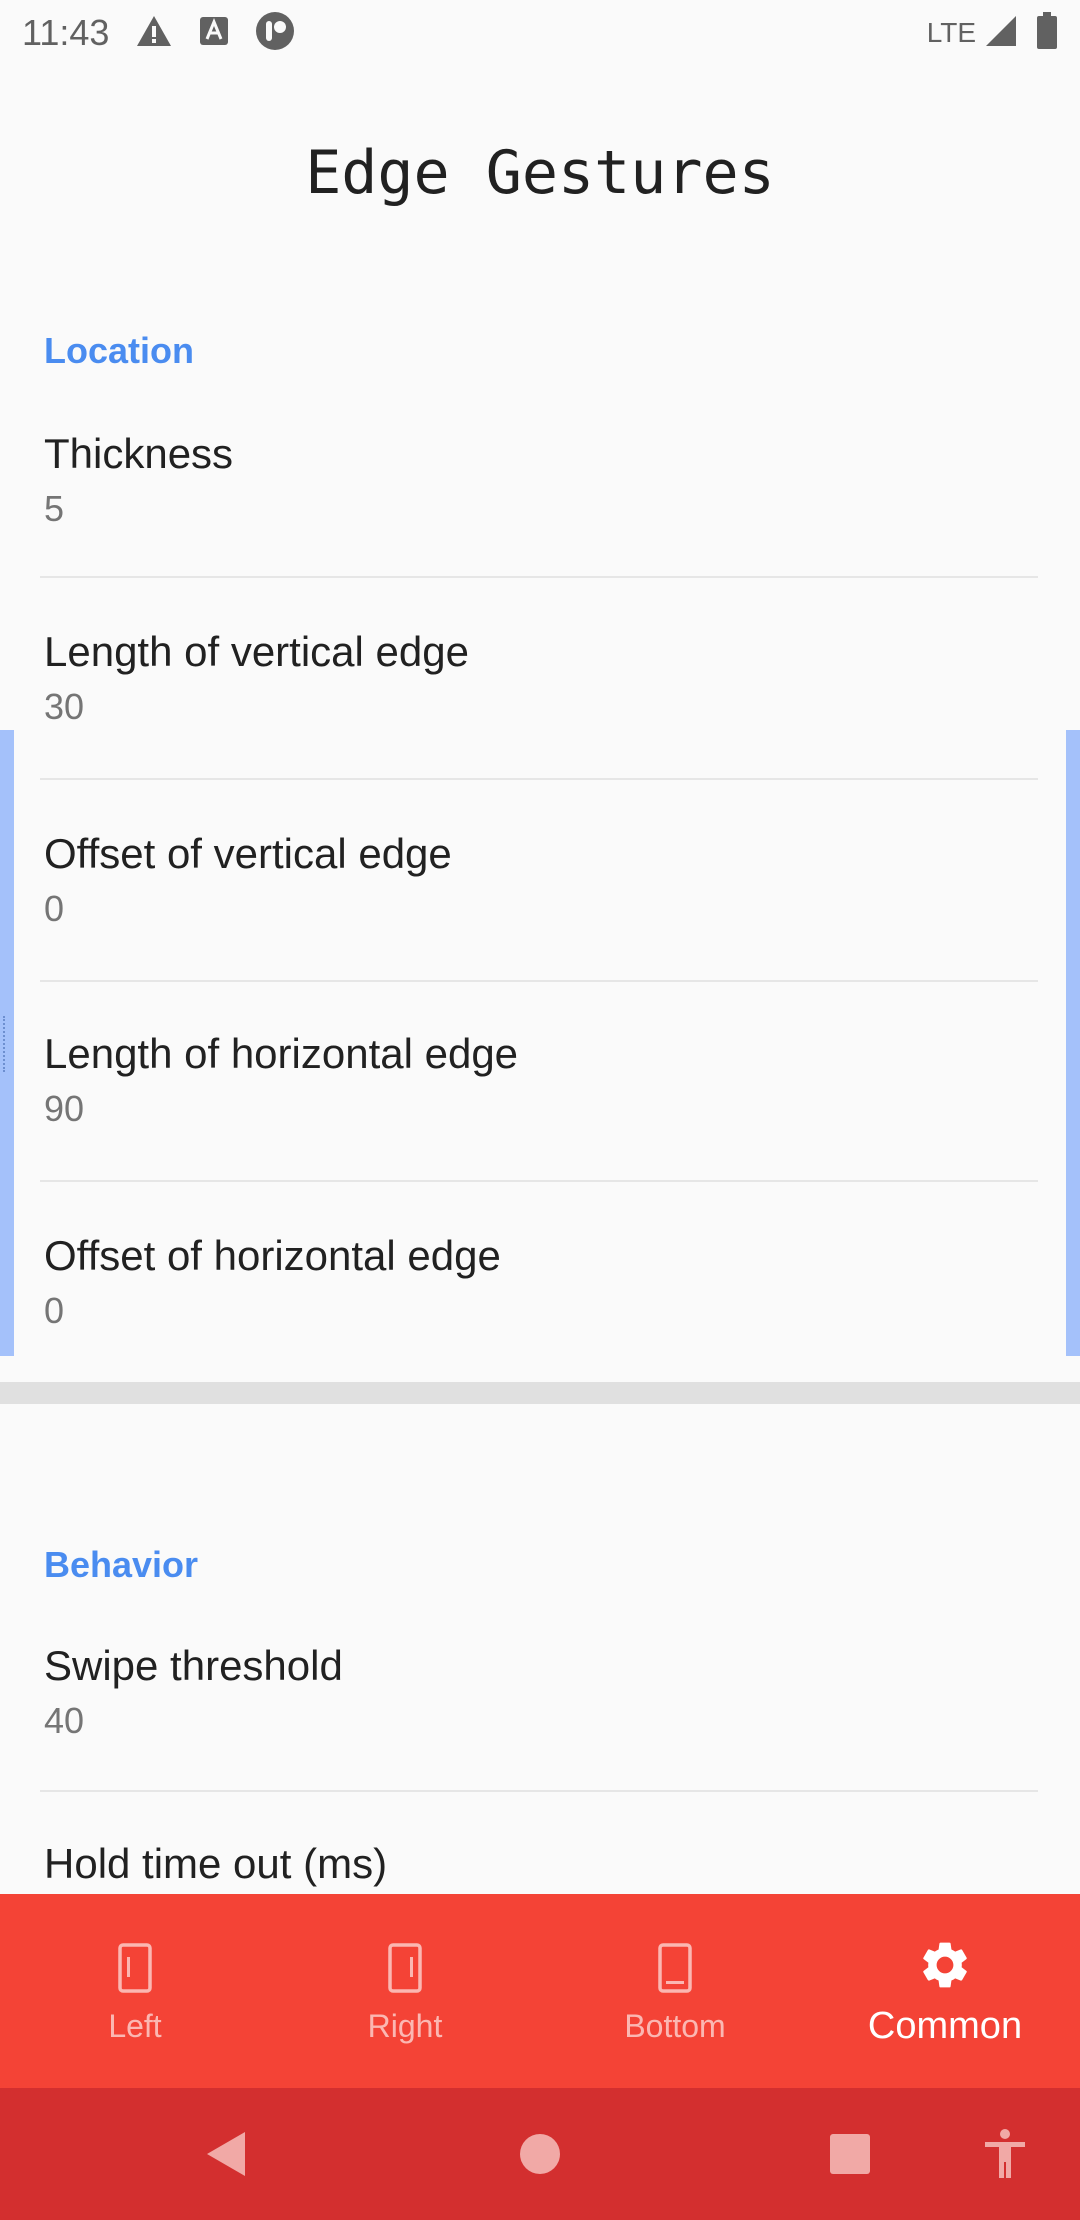  What do you see at coordinates (540, 1282) in the screenshot?
I see `pref-offset-horizontal-edge: Offset of horizontal edge 0` at bounding box center [540, 1282].